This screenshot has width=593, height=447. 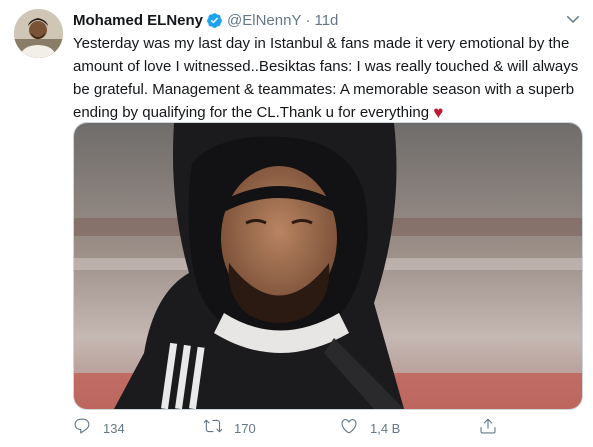 I want to click on reply-button: 134, so click(x=99, y=428).